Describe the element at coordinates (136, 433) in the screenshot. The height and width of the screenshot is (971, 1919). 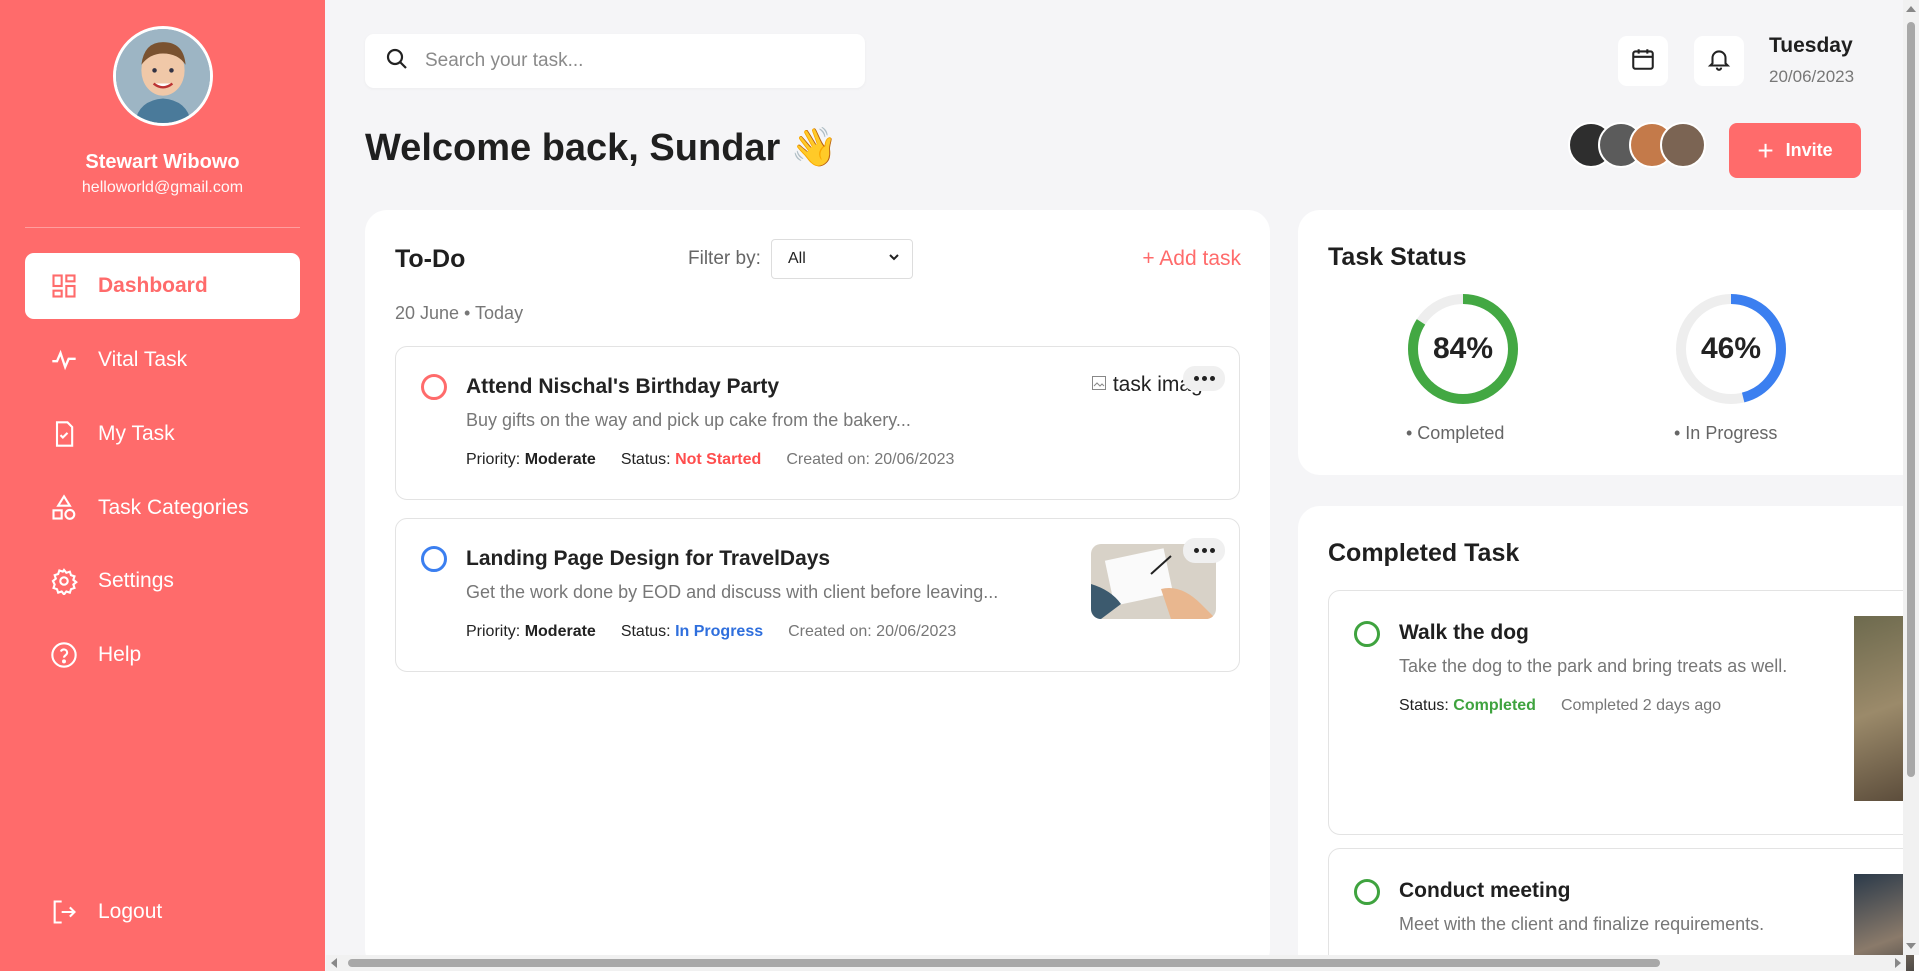
I see `sidebar-item-label: My Task` at that location.